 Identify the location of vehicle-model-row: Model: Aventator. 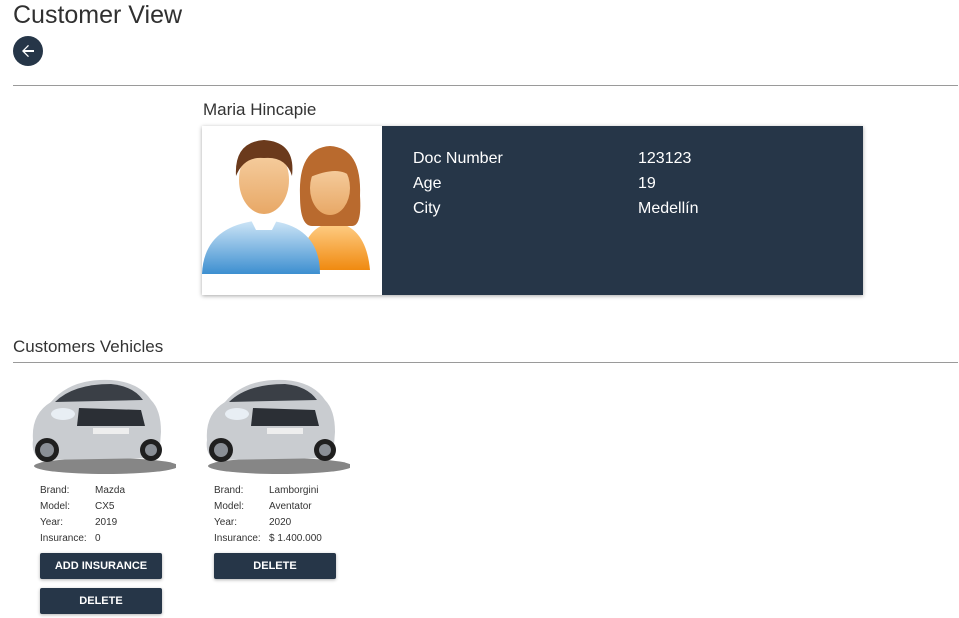
(282, 507).